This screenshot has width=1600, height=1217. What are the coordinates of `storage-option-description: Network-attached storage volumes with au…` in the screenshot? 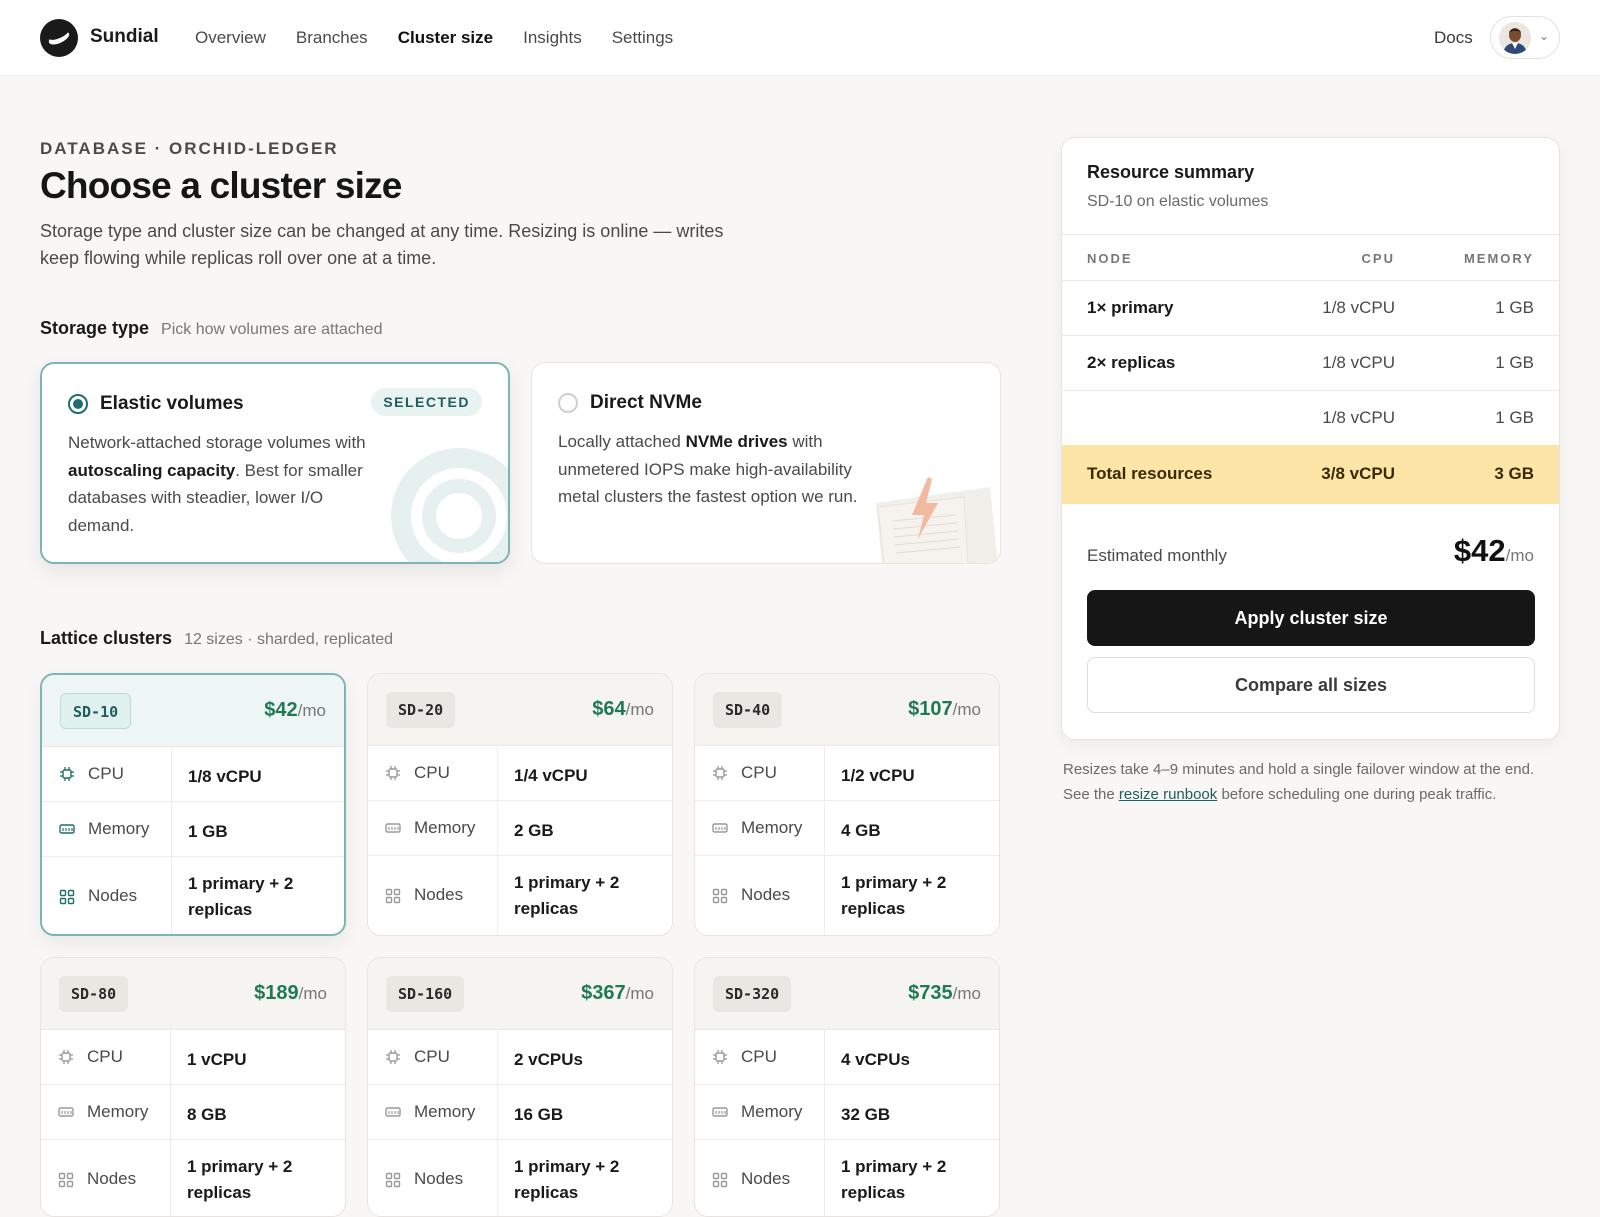 It's located at (217, 484).